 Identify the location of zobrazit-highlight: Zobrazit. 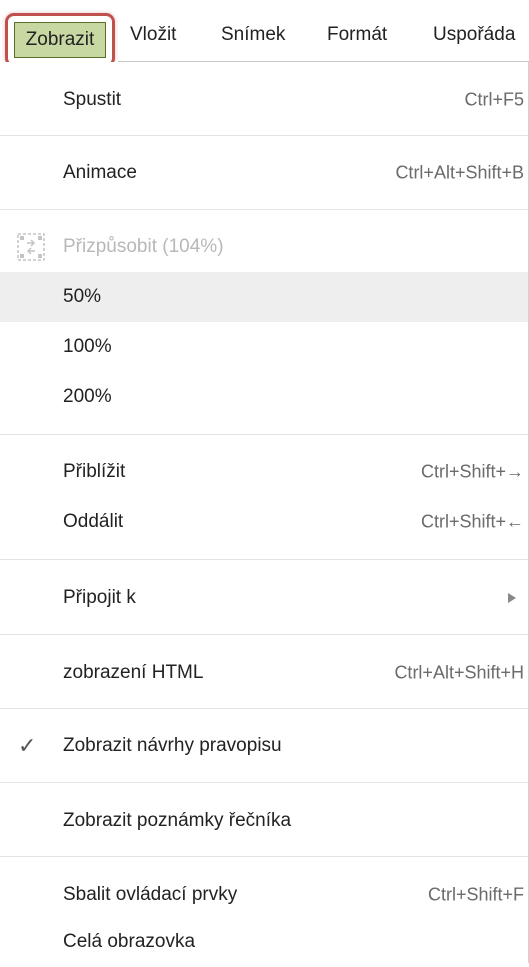
(60, 40).